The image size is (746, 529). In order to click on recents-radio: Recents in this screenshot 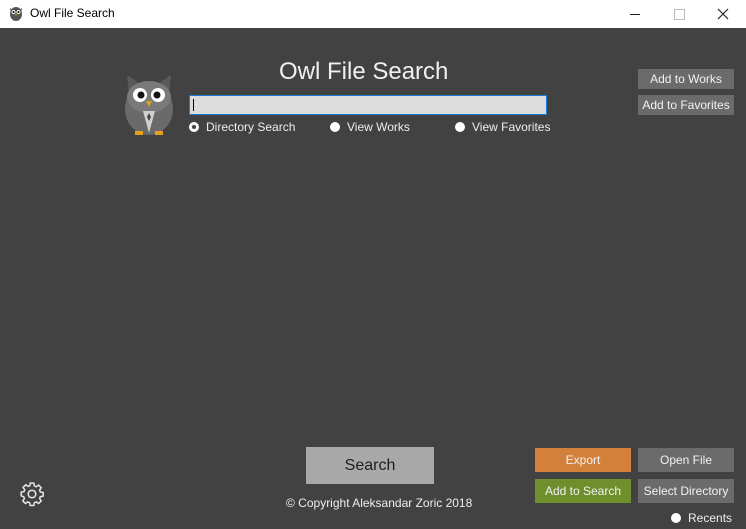, I will do `click(701, 518)`.